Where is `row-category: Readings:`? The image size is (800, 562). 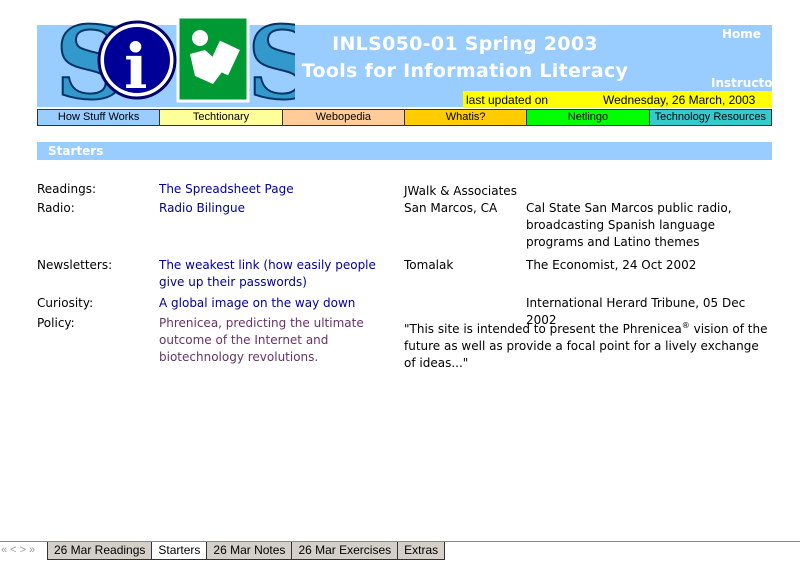 row-category: Readings: is located at coordinates (67, 189).